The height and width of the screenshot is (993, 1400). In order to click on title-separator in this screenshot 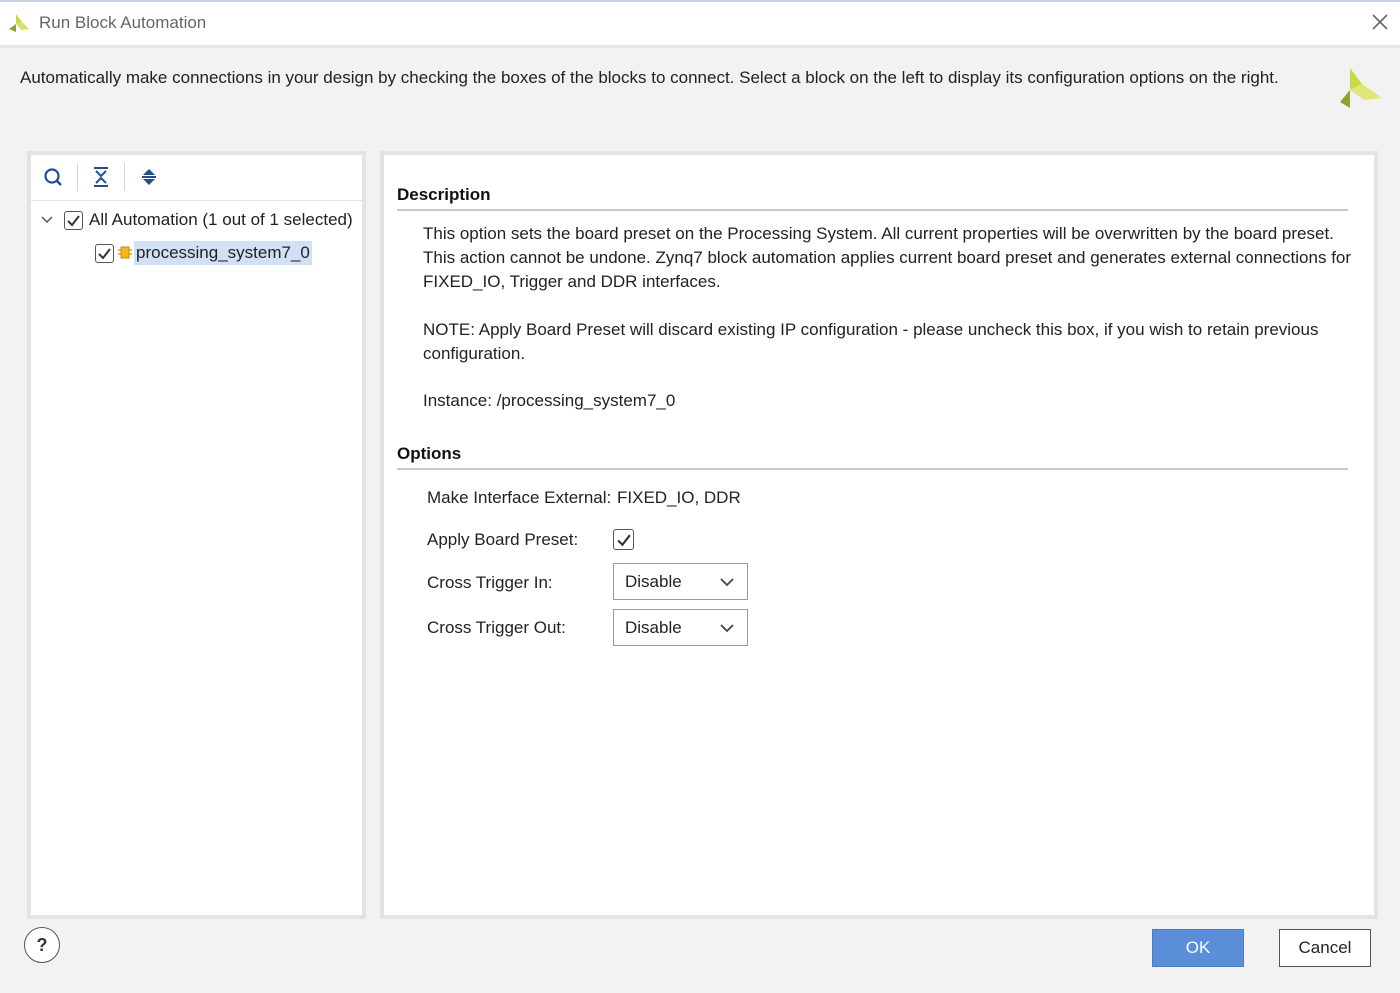, I will do `click(700, 46)`.